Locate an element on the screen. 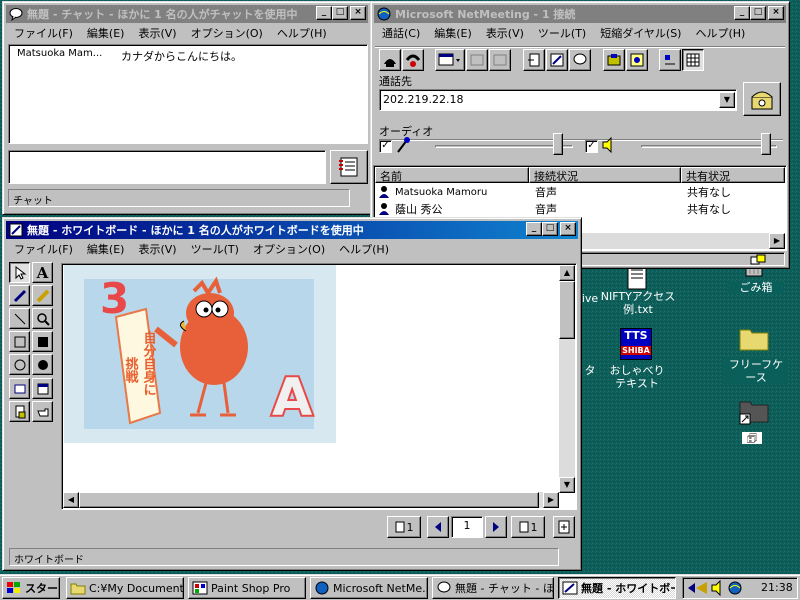 This screenshot has width=800, height=600. desktop-icon-label: ごみ箱 is located at coordinates (756, 287).